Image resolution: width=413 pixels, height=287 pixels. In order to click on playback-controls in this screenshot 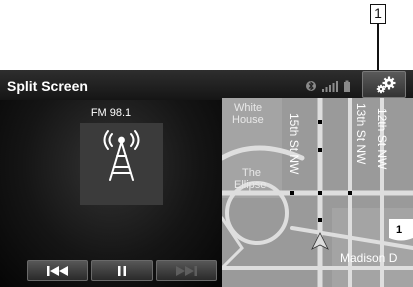, I will do `click(122, 270)`.